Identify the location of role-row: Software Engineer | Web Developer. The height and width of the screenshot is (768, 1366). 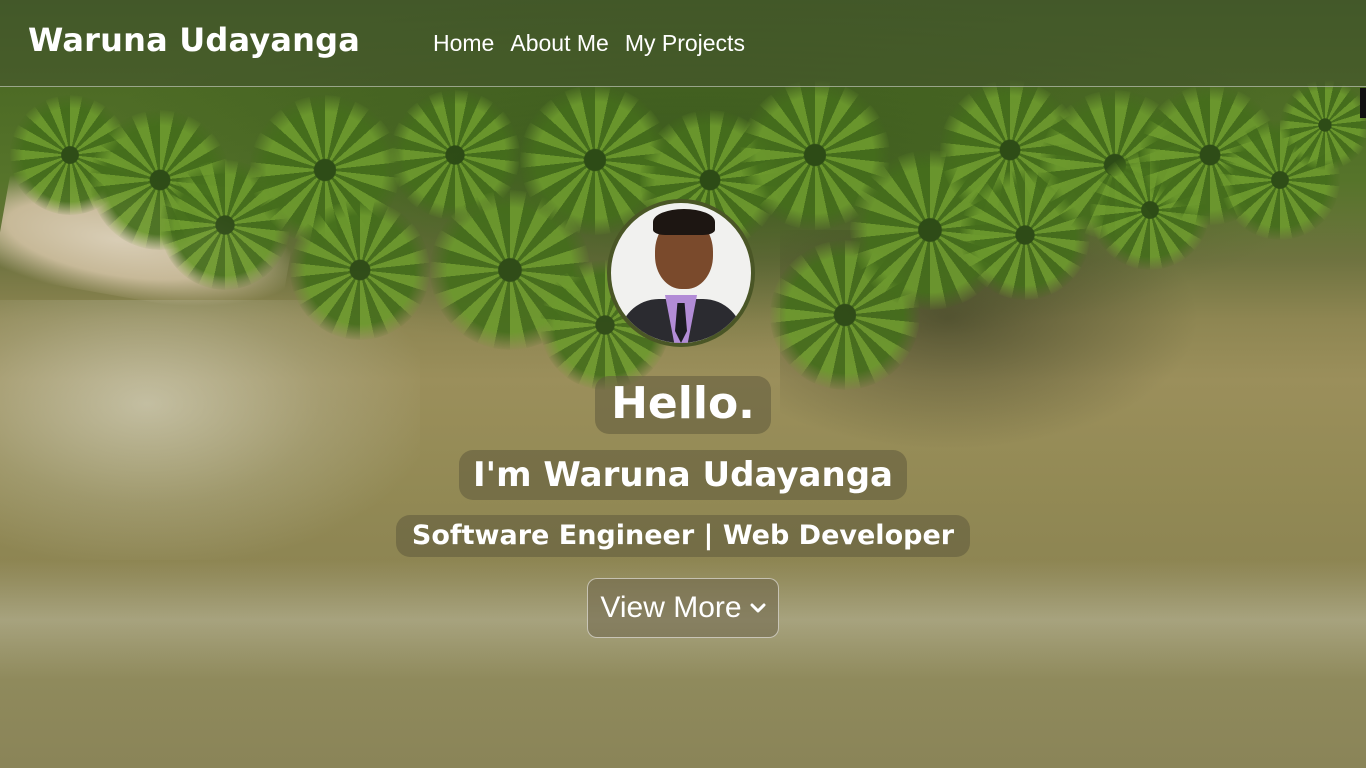
(683, 536).